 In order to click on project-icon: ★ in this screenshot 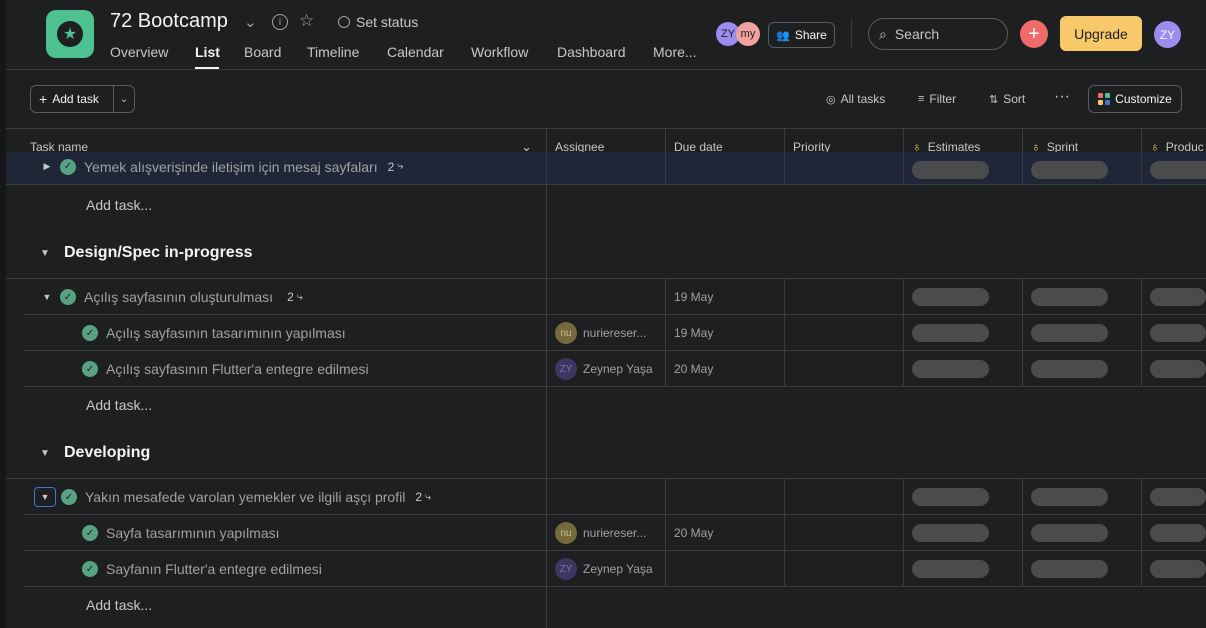, I will do `click(70, 34)`.